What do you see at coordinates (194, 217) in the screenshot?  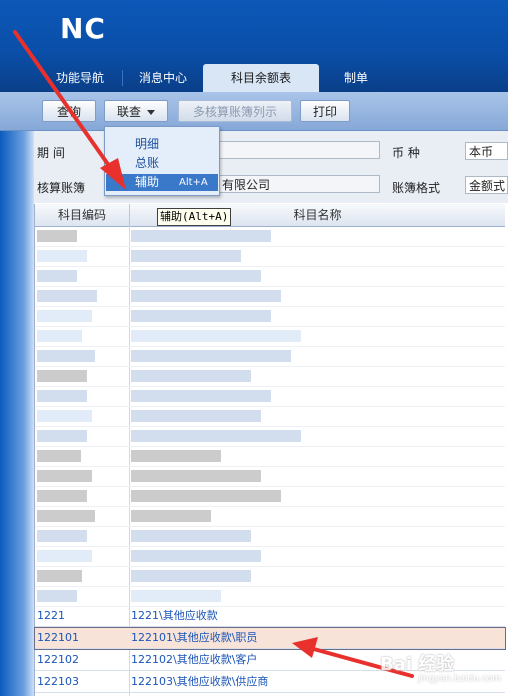 I see `tooltip: 辅助(Alt+A)` at bounding box center [194, 217].